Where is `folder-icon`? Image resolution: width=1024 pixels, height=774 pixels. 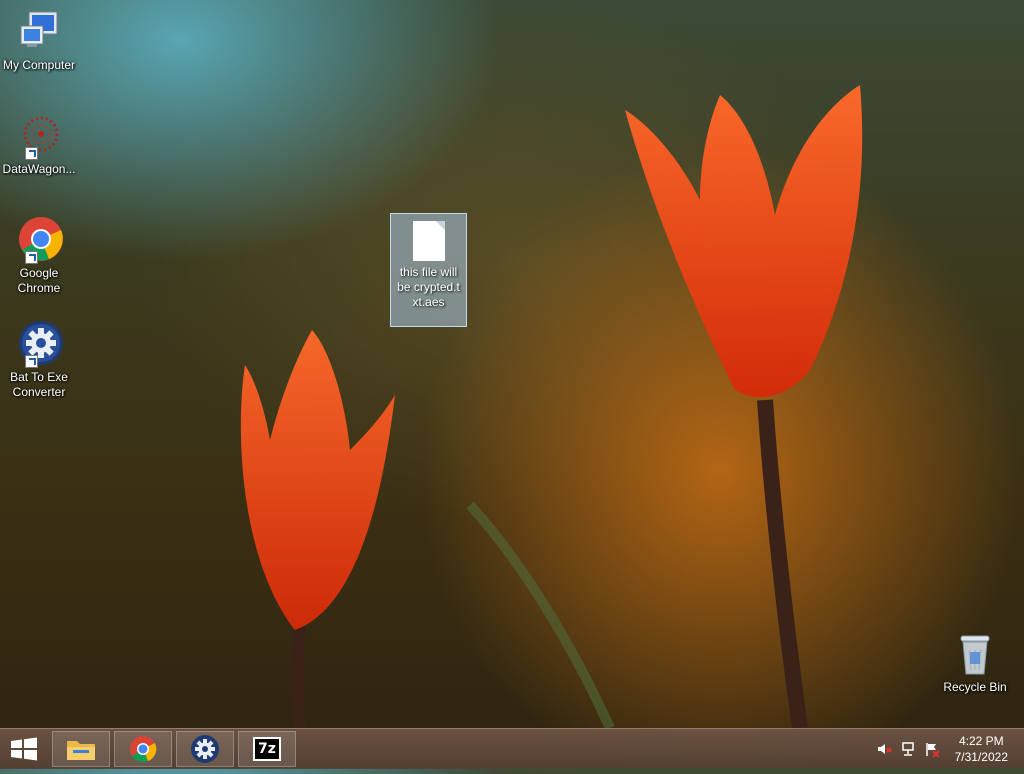
folder-icon is located at coordinates (81, 750).